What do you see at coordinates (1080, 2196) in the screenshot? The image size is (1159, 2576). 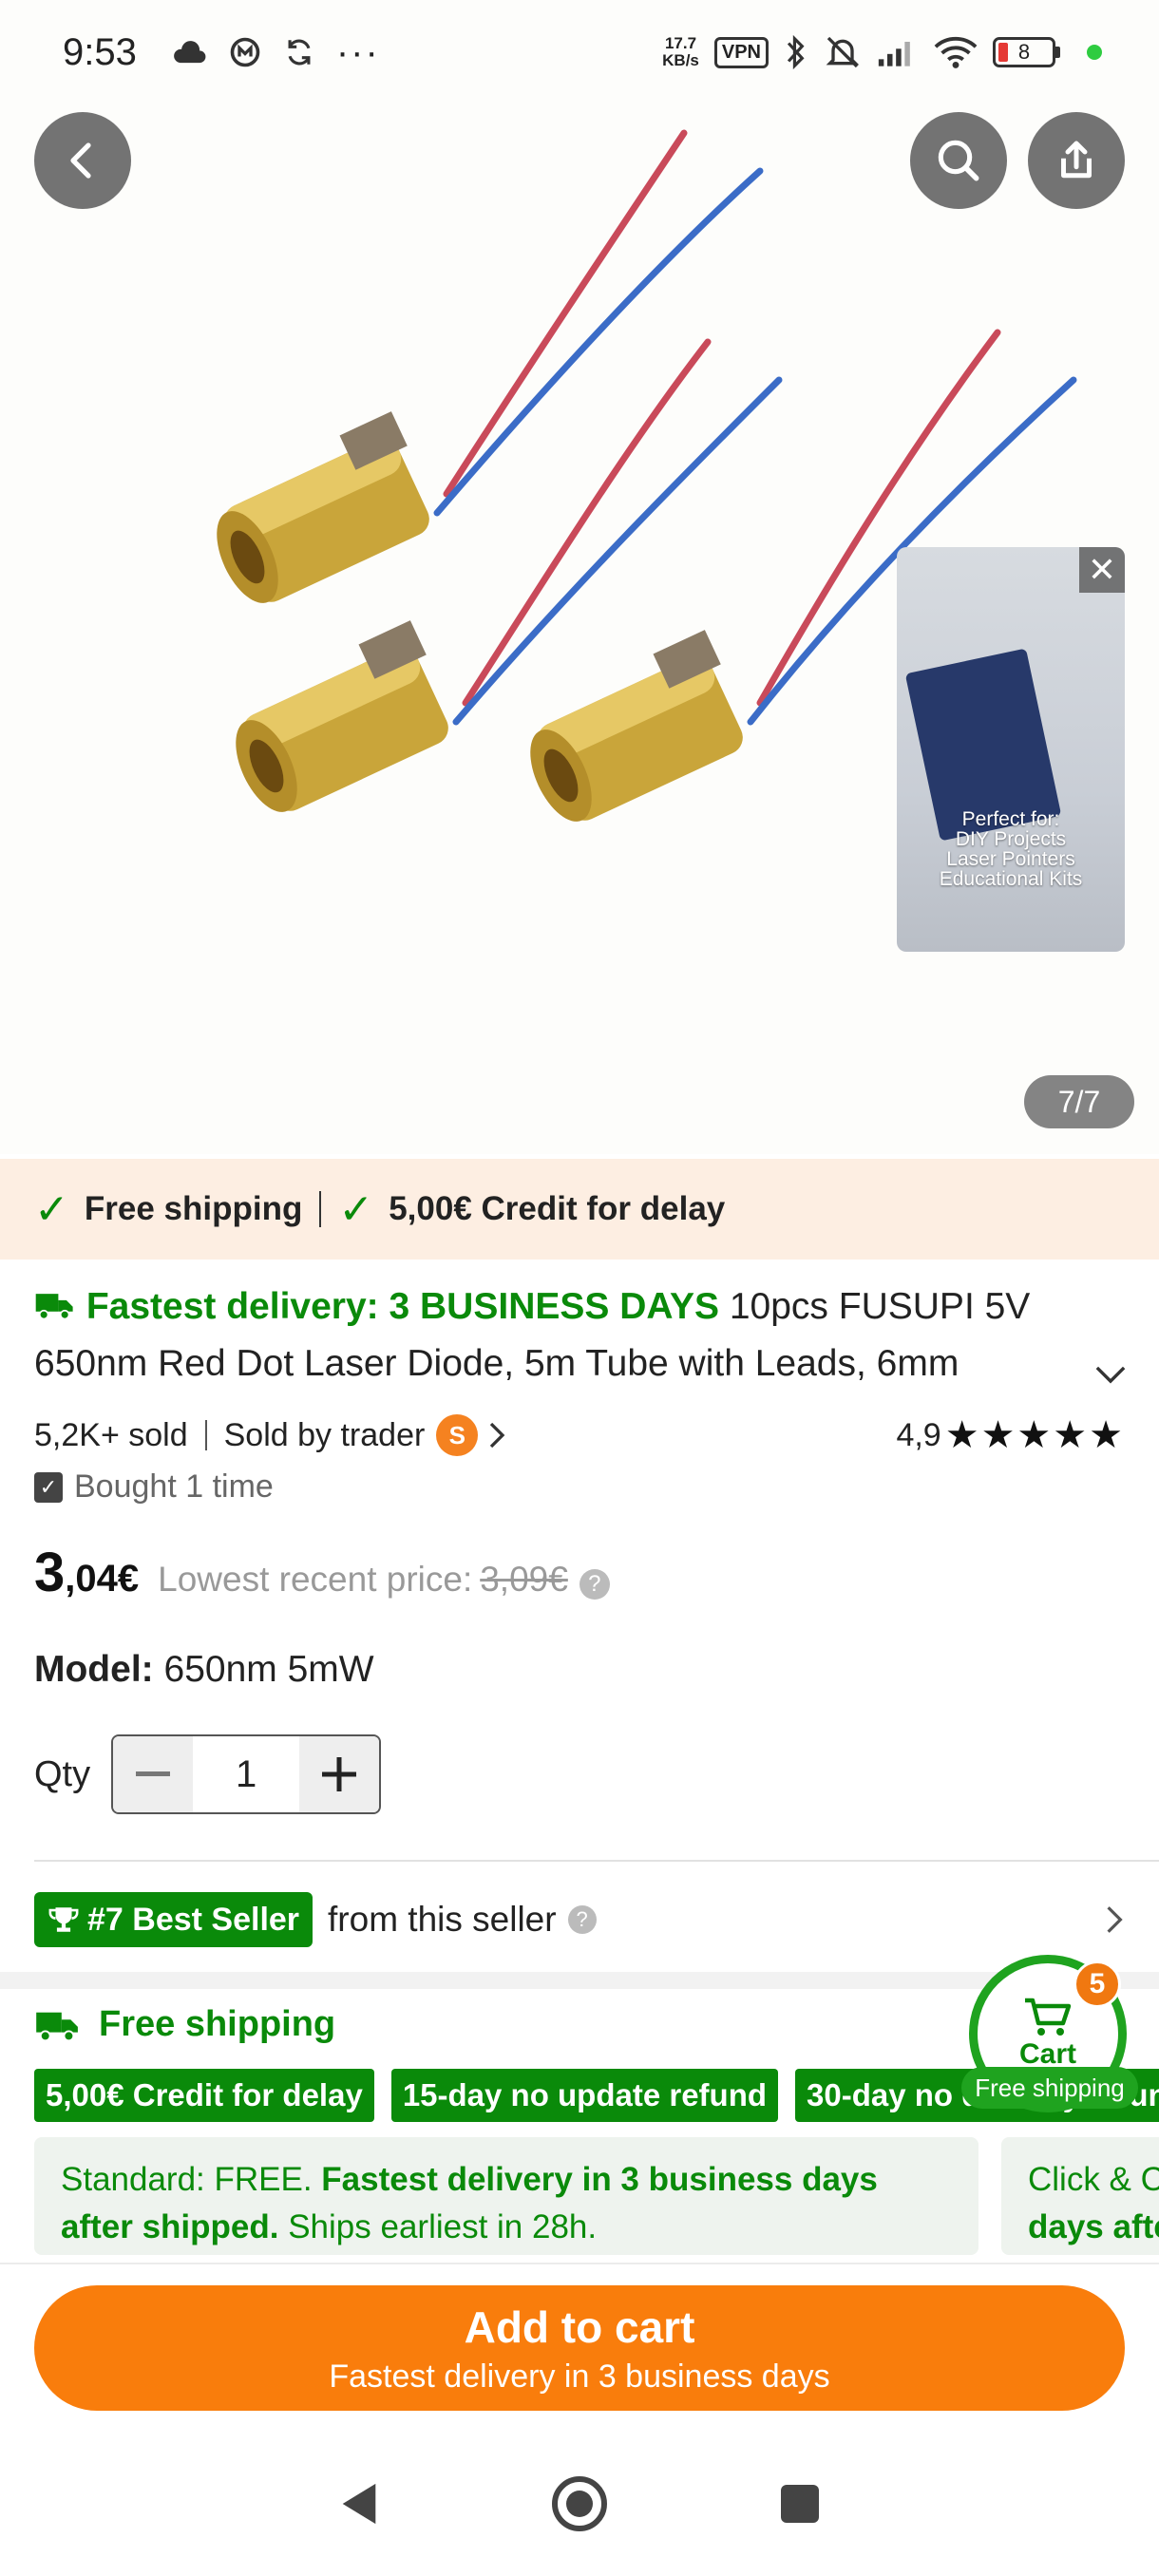 I see `shipping-option-click-collect: Click & Collect days after` at bounding box center [1080, 2196].